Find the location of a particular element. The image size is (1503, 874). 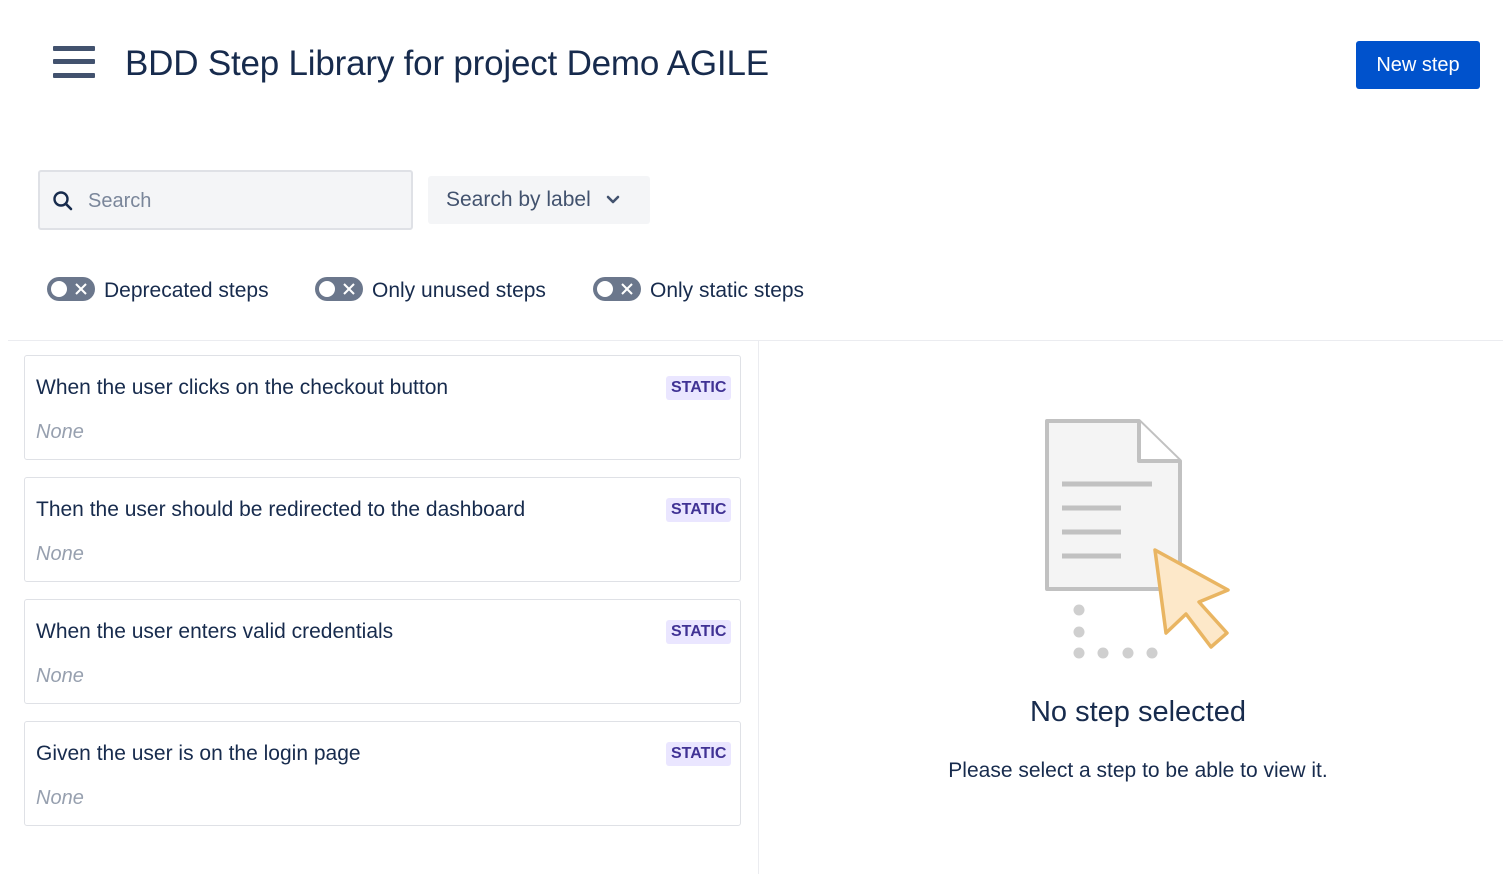

empty-state-title: No step selected is located at coordinates (1137, 712).